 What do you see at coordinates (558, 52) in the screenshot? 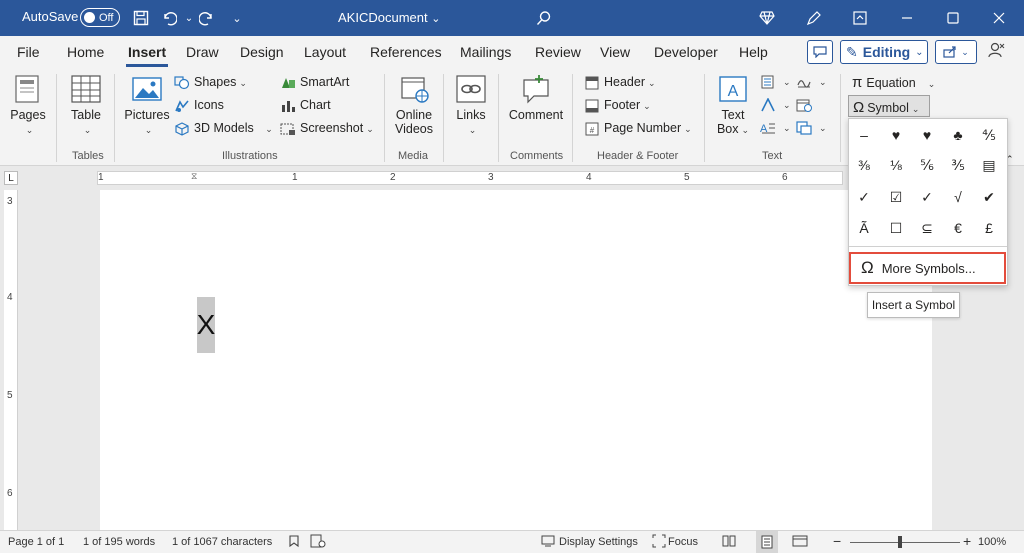
I see `tab-review: Review` at bounding box center [558, 52].